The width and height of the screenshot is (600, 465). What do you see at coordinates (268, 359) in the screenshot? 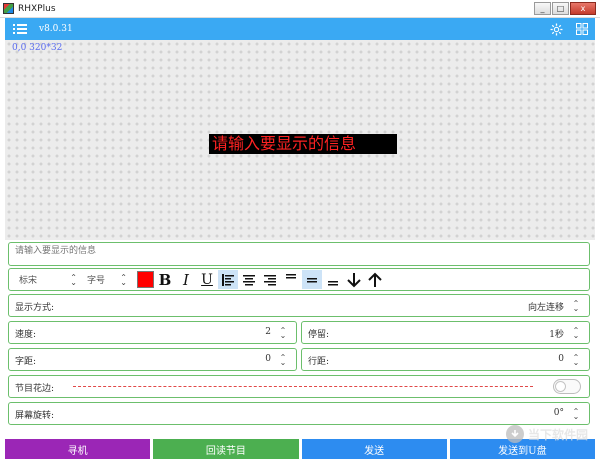
I see `char-spacing-value: 0` at bounding box center [268, 359].